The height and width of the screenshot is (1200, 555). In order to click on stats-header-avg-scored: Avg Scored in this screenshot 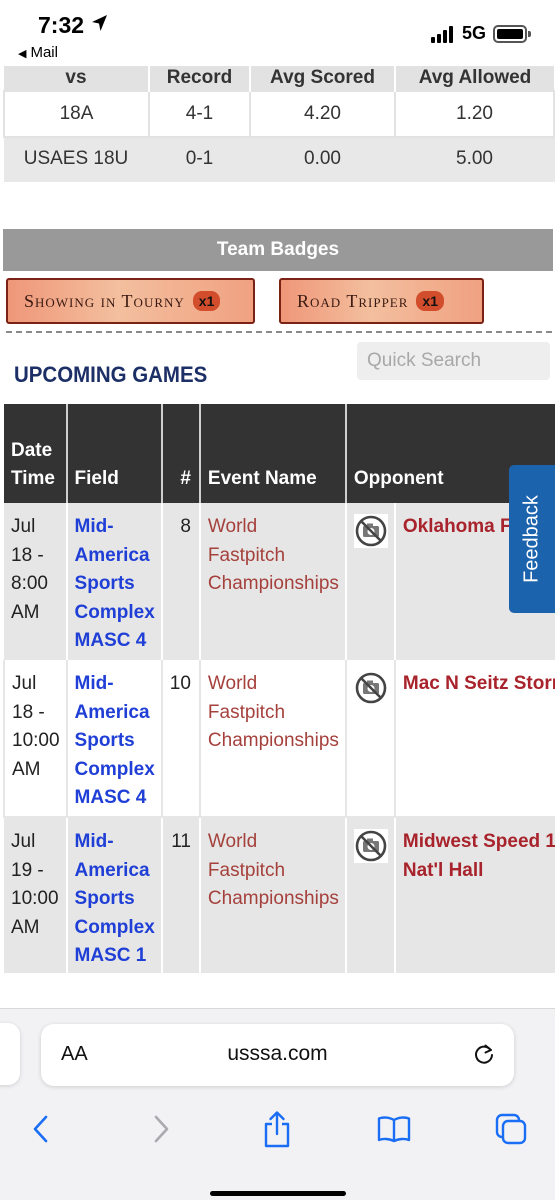, I will do `click(322, 78)`.